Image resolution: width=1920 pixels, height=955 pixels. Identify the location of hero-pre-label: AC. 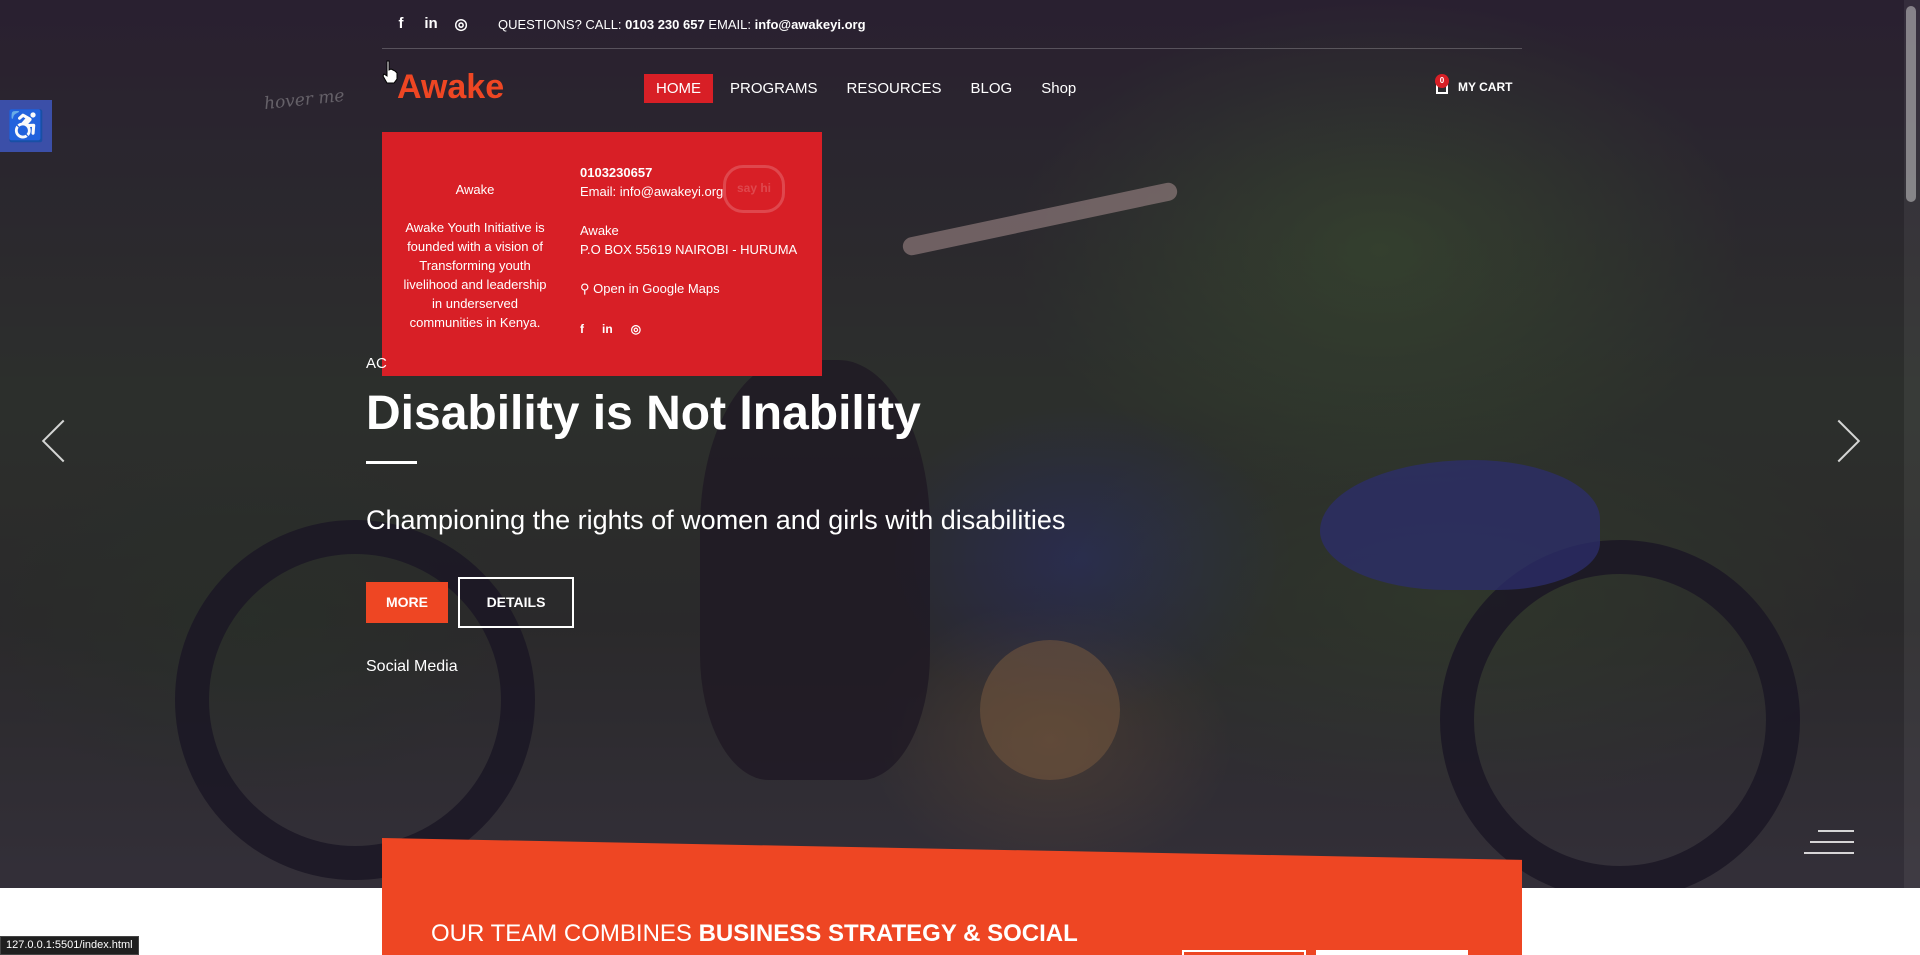
(376, 363).